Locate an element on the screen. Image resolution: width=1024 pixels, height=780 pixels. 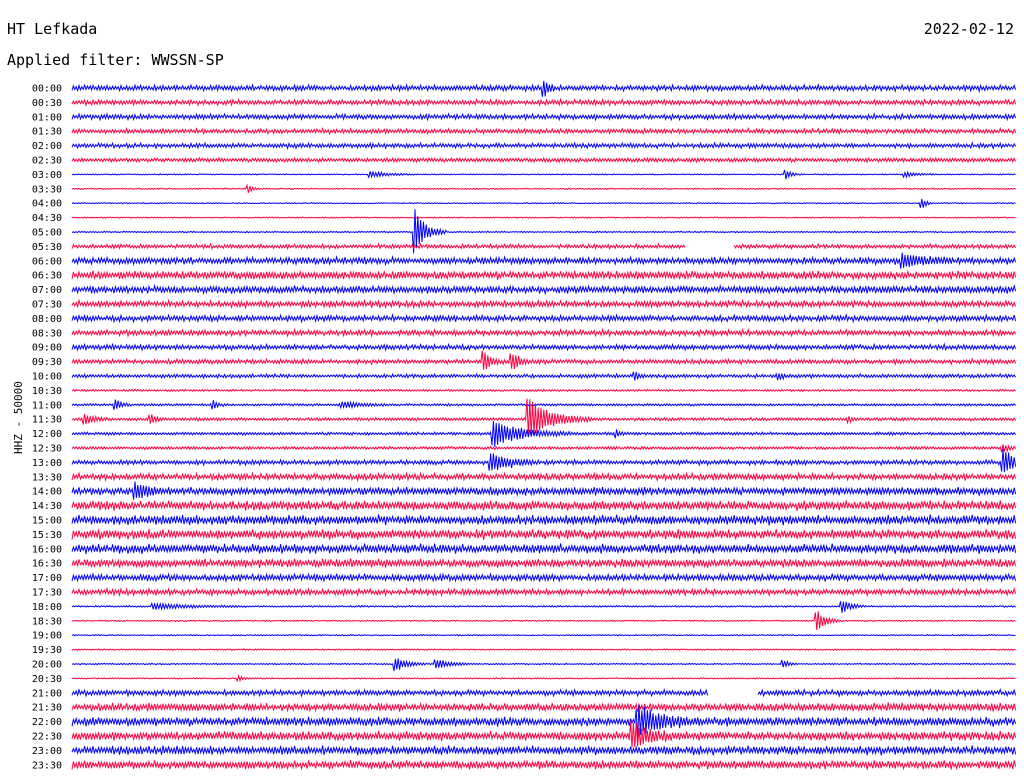
row-time-label: 20:30 is located at coordinates (47, 679).